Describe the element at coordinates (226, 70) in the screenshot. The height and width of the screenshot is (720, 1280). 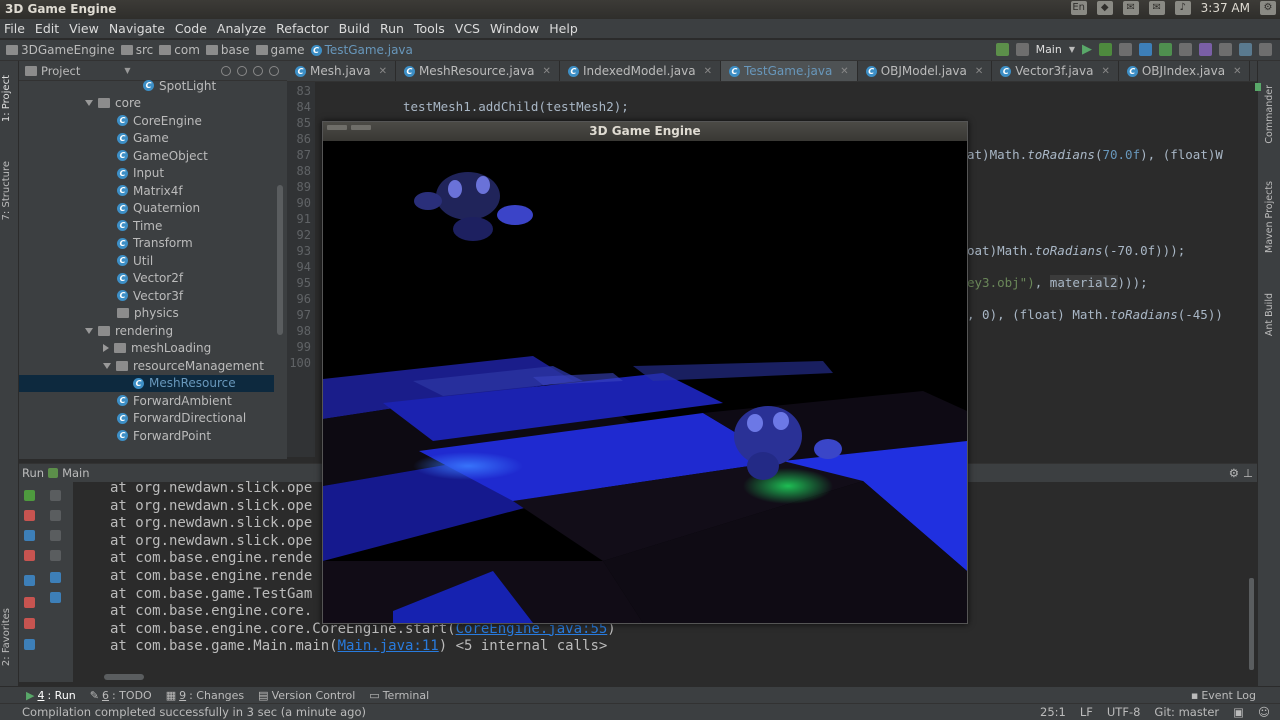
I see `sync-icon` at that location.